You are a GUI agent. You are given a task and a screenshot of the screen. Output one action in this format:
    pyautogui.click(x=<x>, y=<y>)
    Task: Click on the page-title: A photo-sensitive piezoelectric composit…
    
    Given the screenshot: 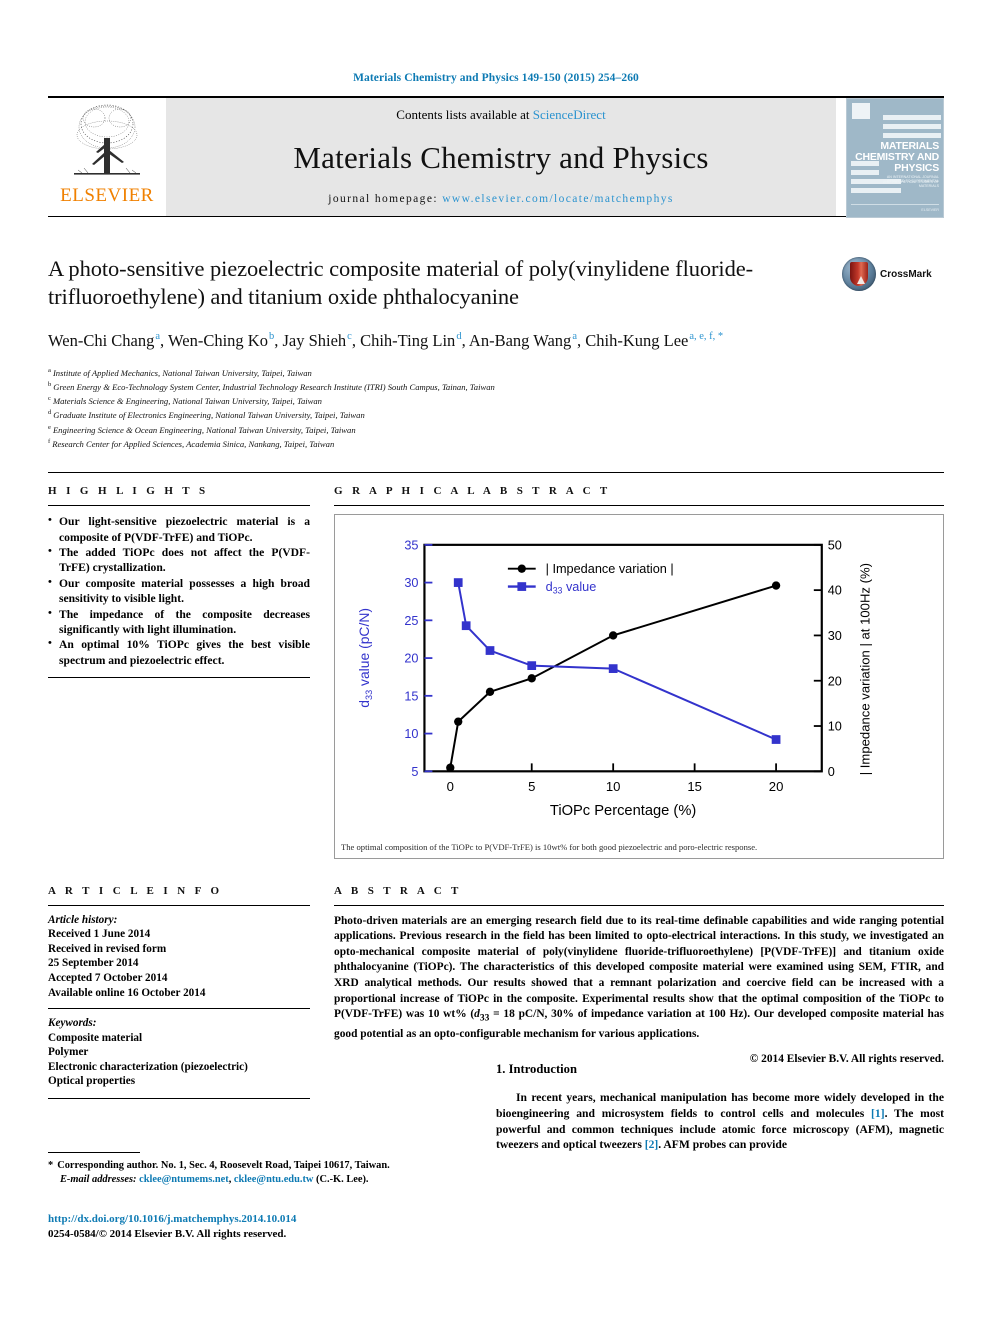 What is the action you would take?
    pyautogui.click(x=401, y=282)
    